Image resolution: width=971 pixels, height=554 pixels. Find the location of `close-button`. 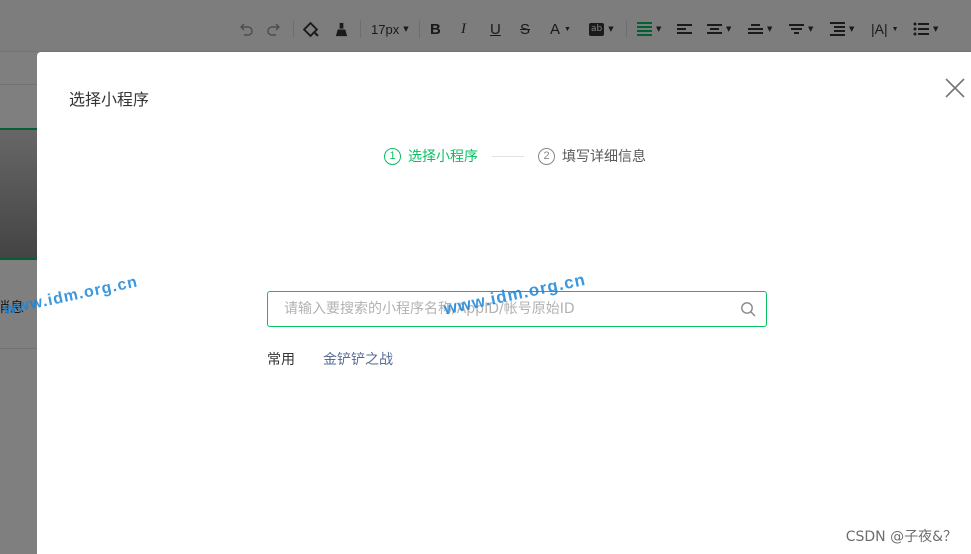

close-button is located at coordinates (955, 88).